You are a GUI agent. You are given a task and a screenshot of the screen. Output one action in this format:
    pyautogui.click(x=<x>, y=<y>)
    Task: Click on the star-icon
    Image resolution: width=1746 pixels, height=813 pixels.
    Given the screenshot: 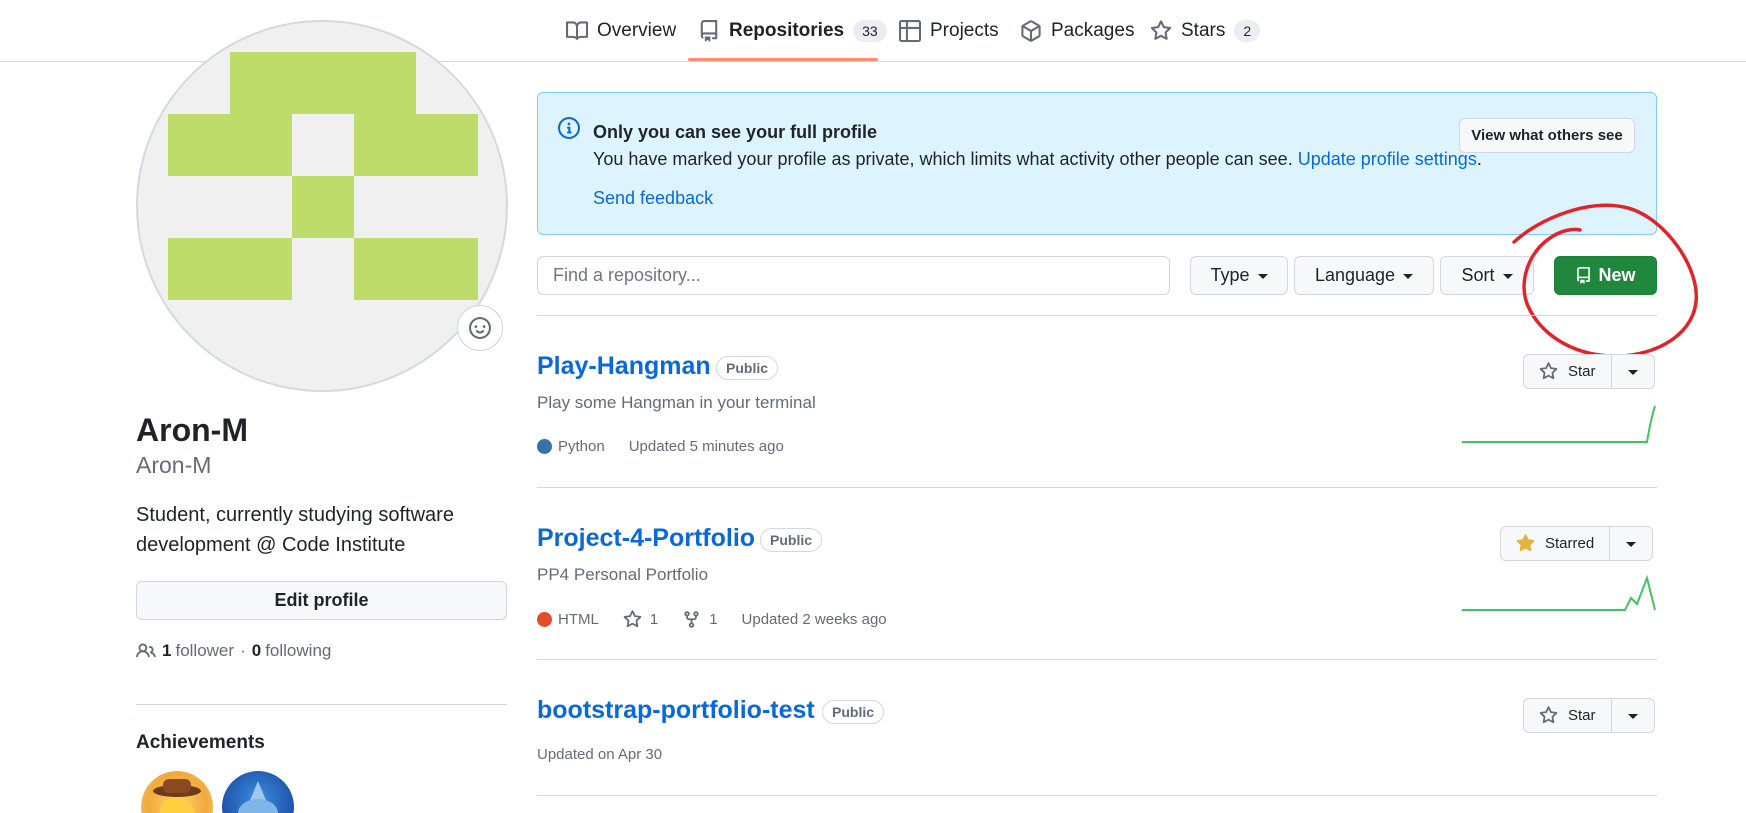 What is the action you would take?
    pyautogui.click(x=1161, y=30)
    